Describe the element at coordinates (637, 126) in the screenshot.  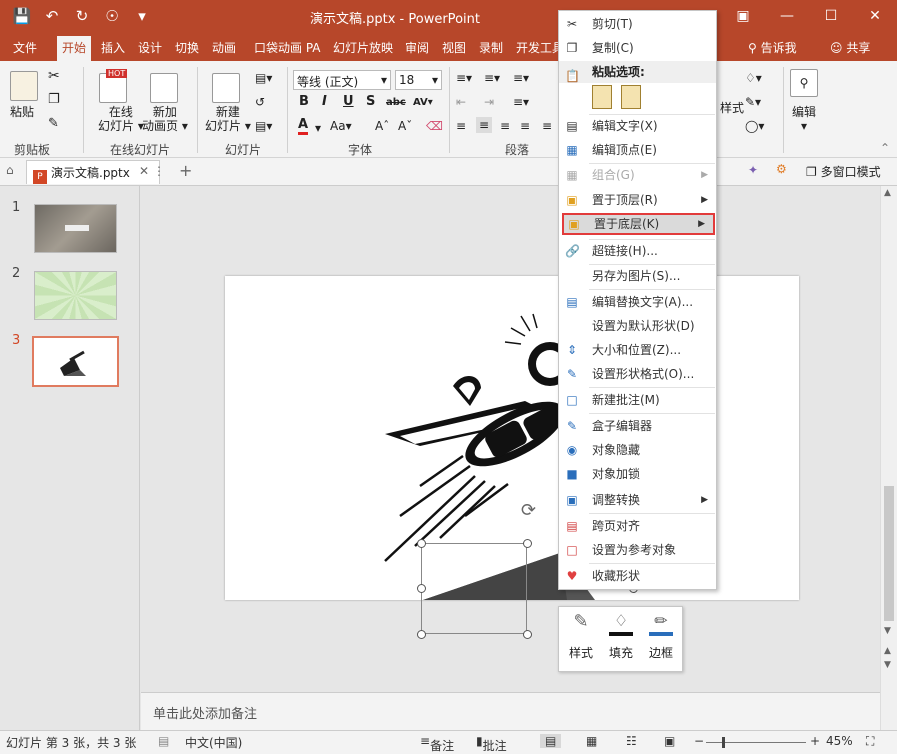
I see `menu-edit-text: ▤ 编辑文字(X)` at that location.